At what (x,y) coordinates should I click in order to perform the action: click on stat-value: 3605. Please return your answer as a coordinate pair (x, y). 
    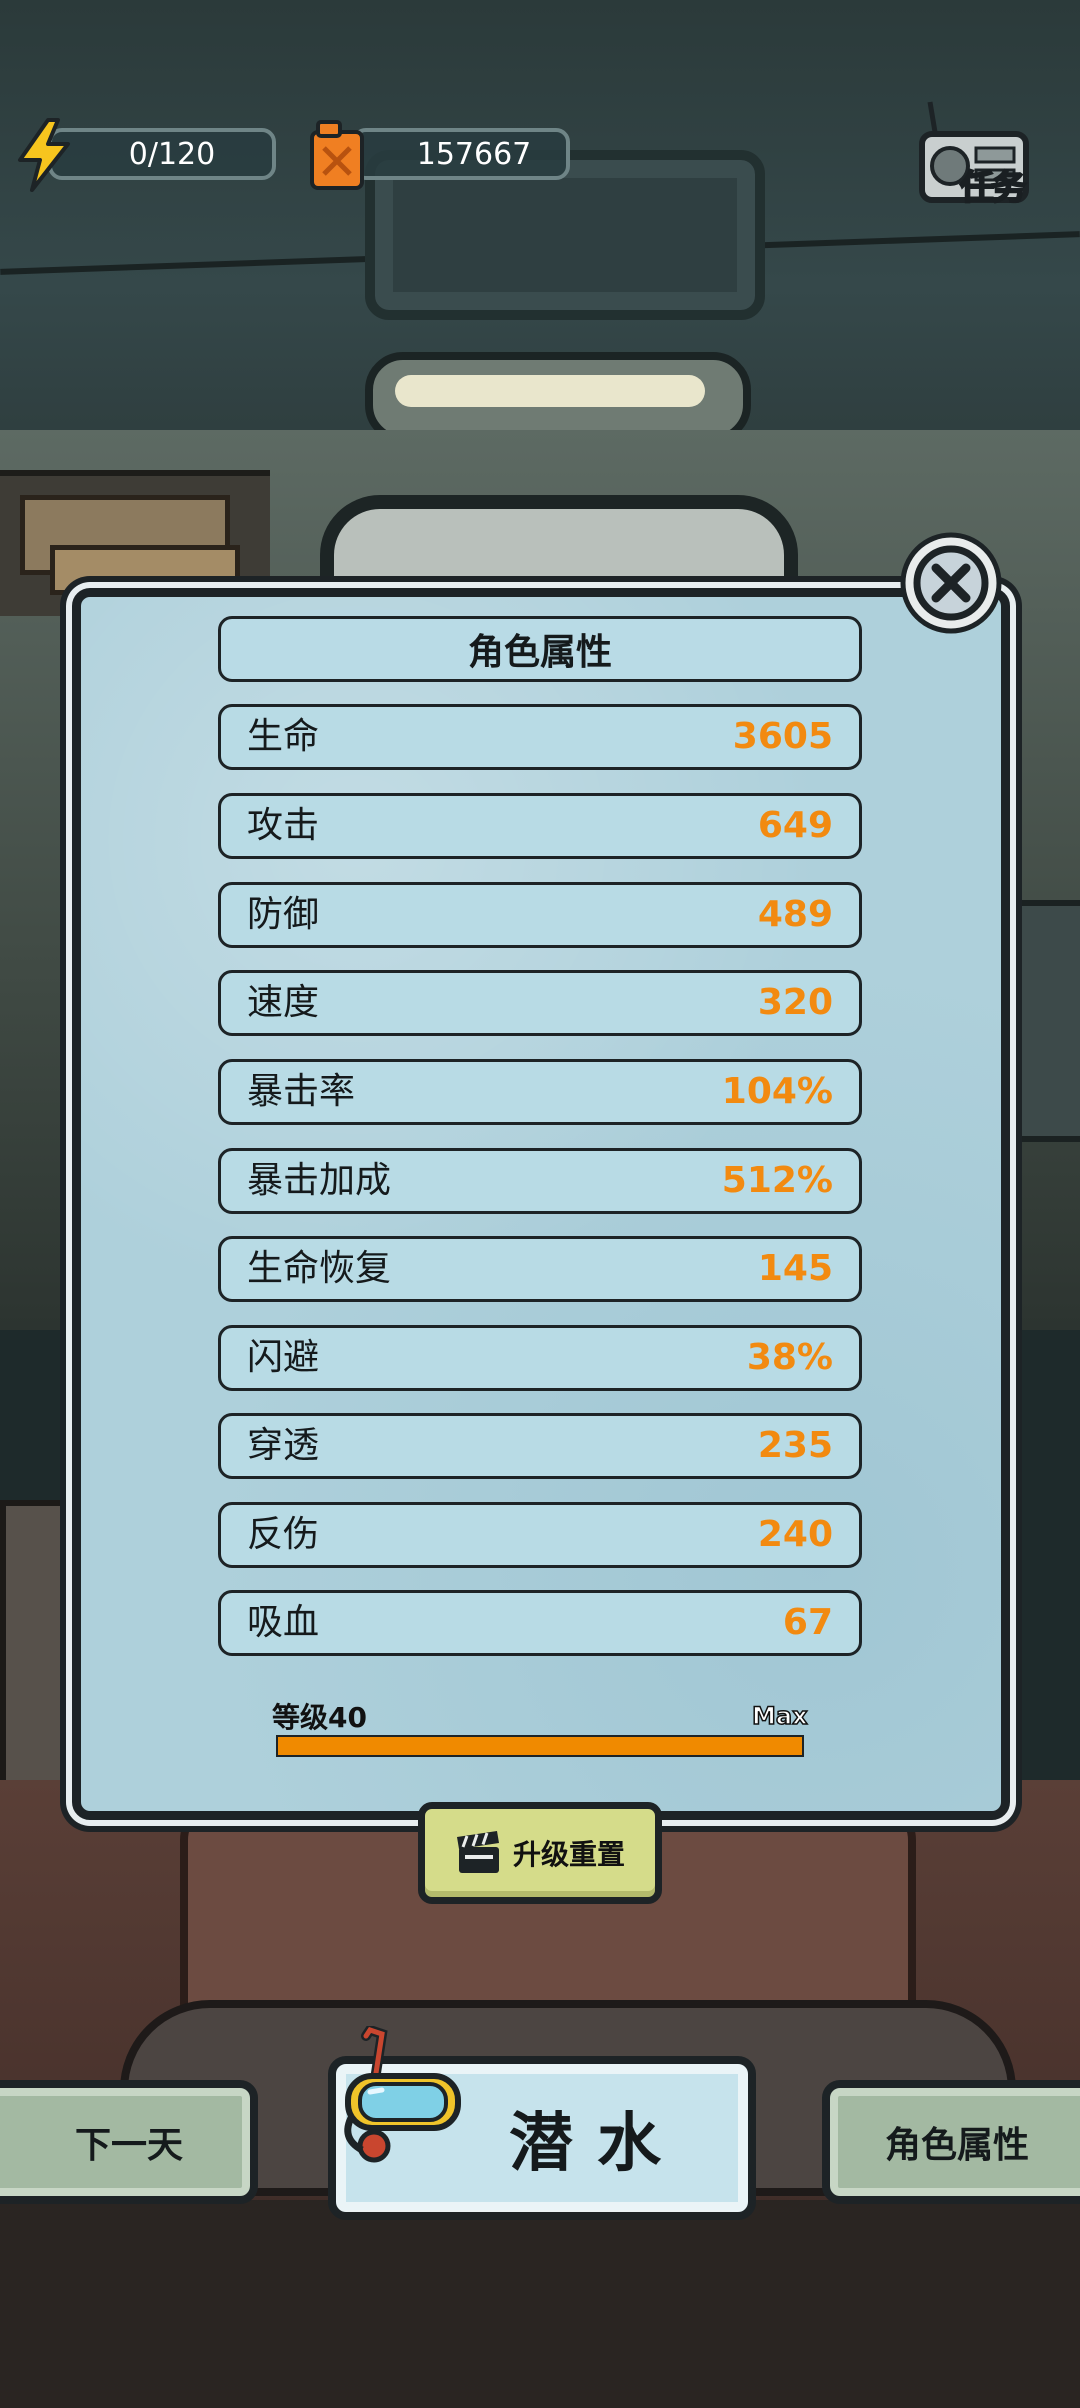
    Looking at the image, I should click on (782, 736).